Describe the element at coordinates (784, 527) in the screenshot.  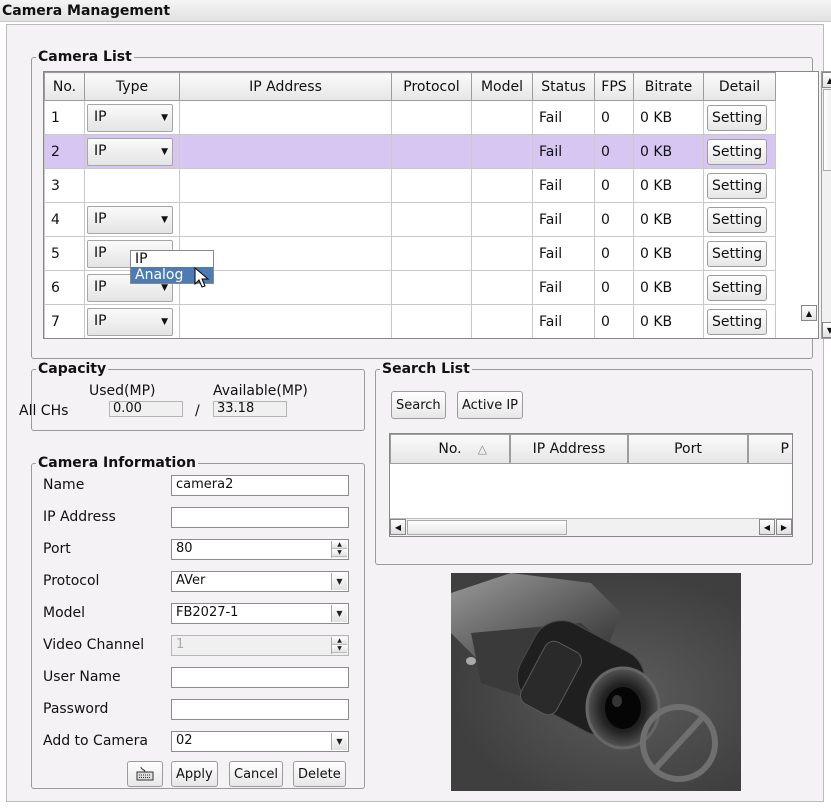
I see `scroll-right-icon: ▶` at that location.